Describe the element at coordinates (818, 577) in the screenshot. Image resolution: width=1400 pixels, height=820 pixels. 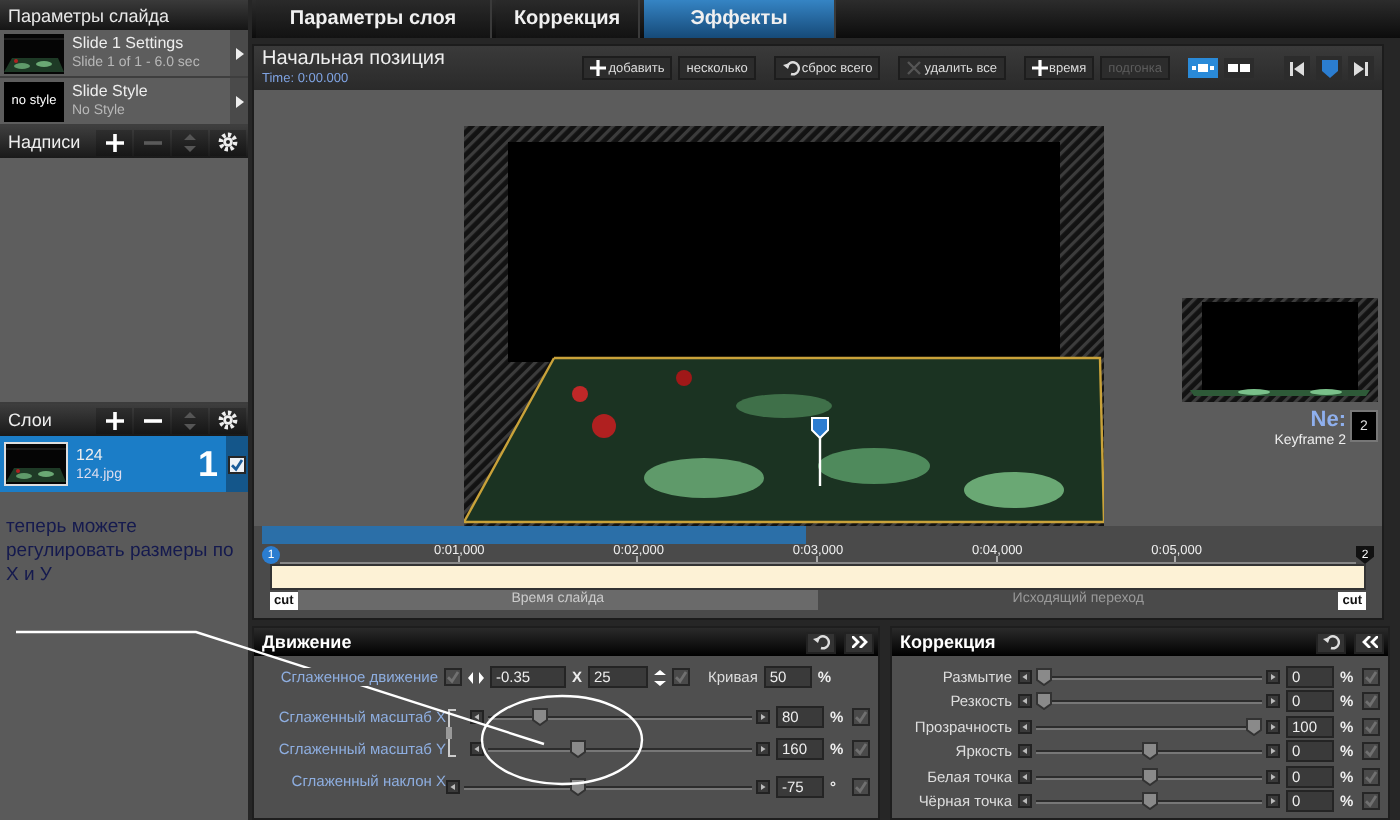
I see `timeline-bar` at that location.